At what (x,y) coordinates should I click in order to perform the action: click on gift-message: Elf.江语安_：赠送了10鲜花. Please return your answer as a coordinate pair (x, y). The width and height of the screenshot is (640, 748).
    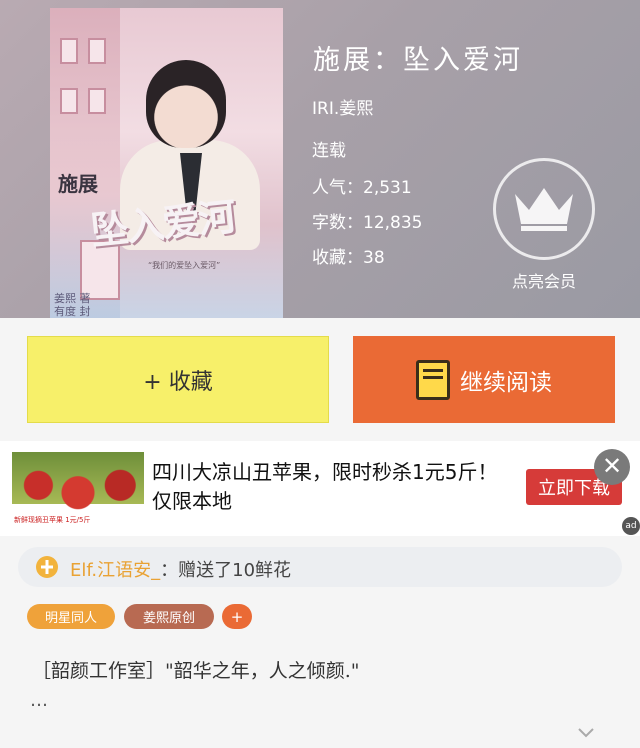
    Looking at the image, I should click on (180, 569).